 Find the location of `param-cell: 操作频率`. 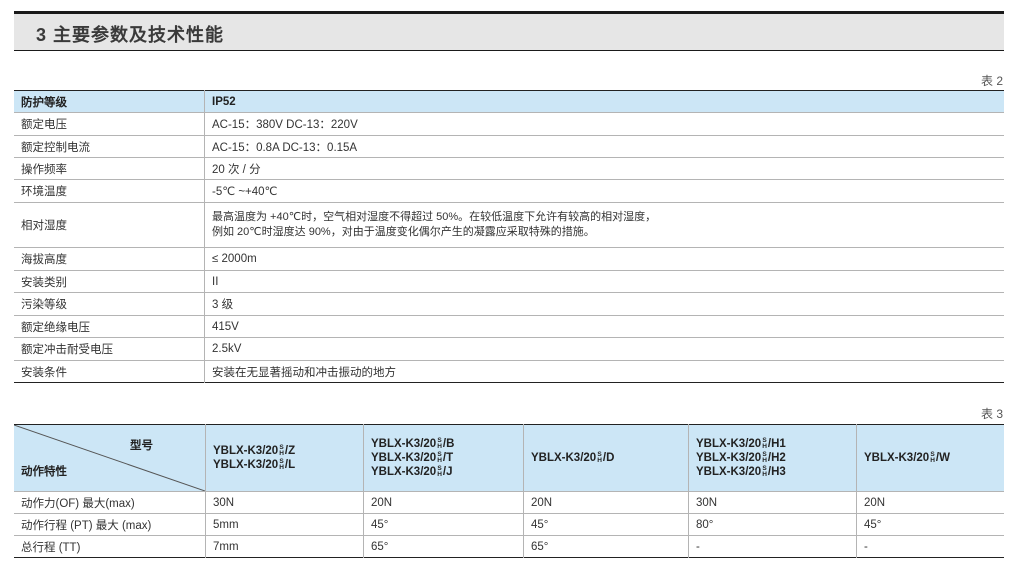

param-cell: 操作频率 is located at coordinates (109, 168).